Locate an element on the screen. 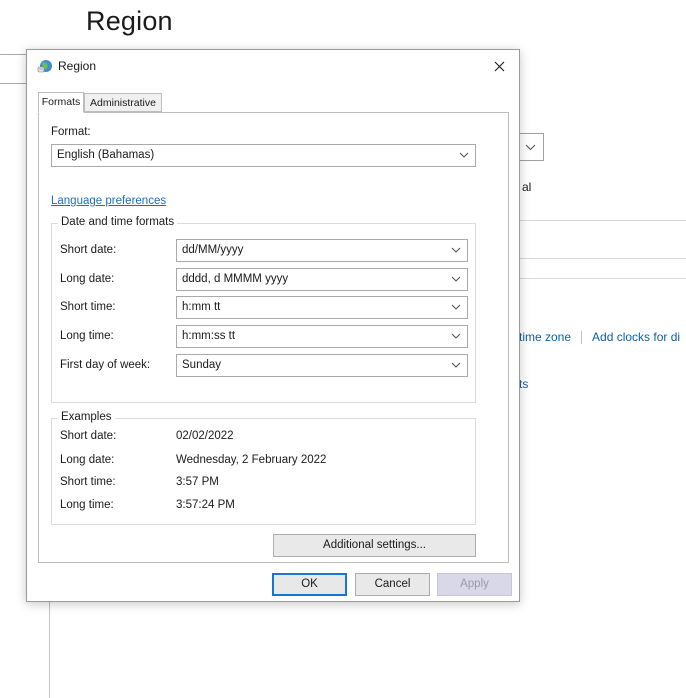 The height and width of the screenshot is (698, 686). close-icon is located at coordinates (499, 66).